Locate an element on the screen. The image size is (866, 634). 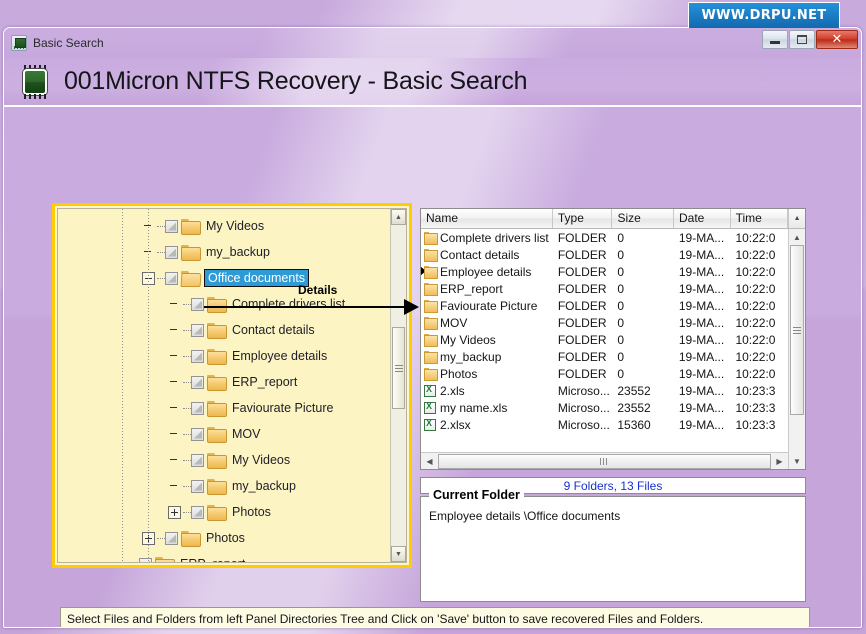
cell-size: 23552 is located at coordinates (634, 390).